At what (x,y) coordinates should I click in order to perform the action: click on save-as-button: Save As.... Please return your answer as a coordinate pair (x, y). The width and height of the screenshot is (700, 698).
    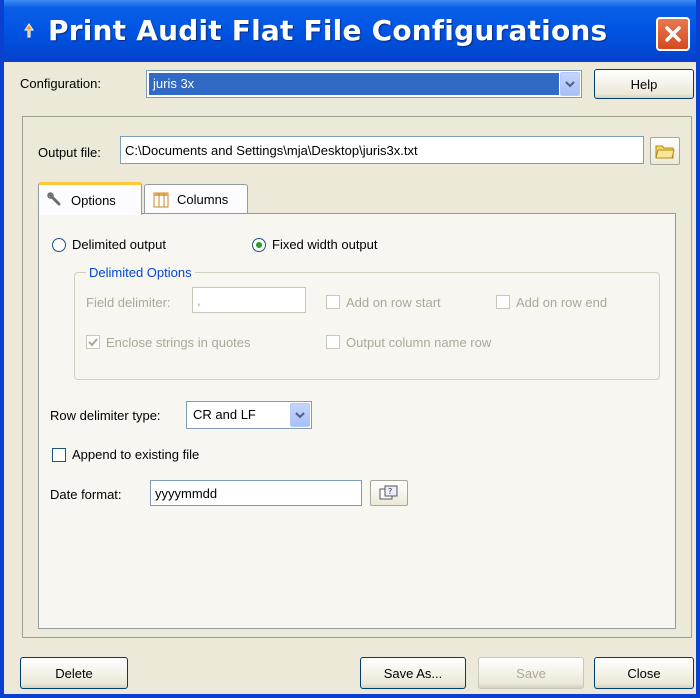
    Looking at the image, I should click on (413, 673).